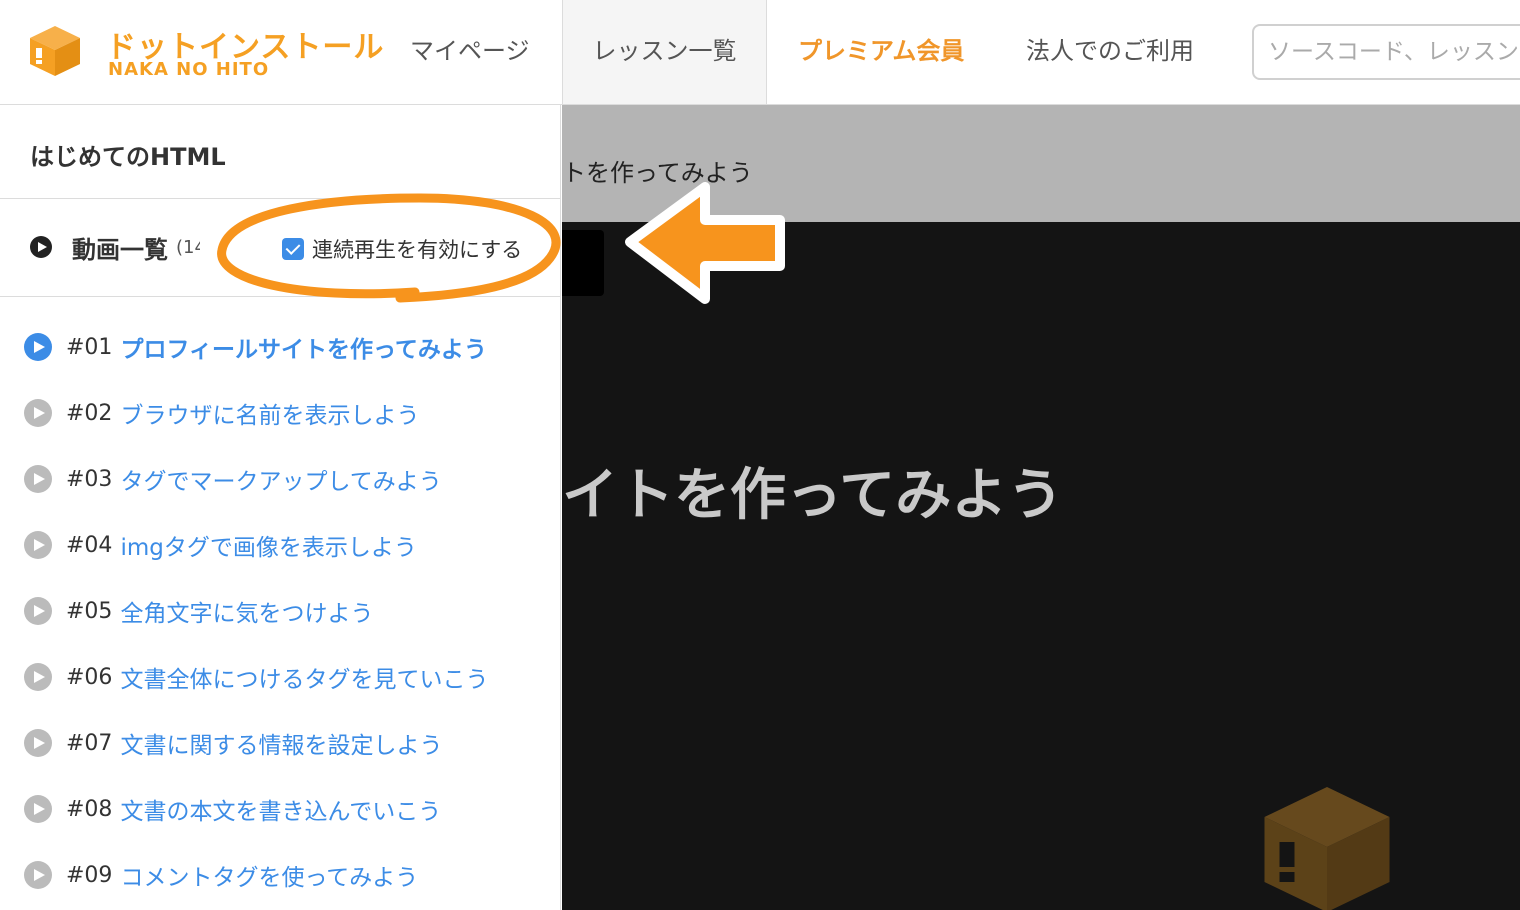  What do you see at coordinates (89, 545) in the screenshot?
I see `lesson-number: #04` at bounding box center [89, 545].